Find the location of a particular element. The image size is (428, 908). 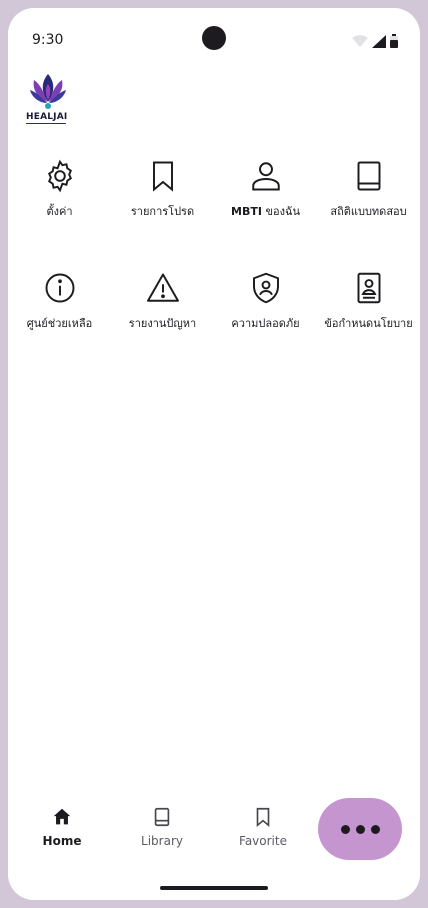

menu-item-label: ตั้งค่า is located at coordinates (59, 211).